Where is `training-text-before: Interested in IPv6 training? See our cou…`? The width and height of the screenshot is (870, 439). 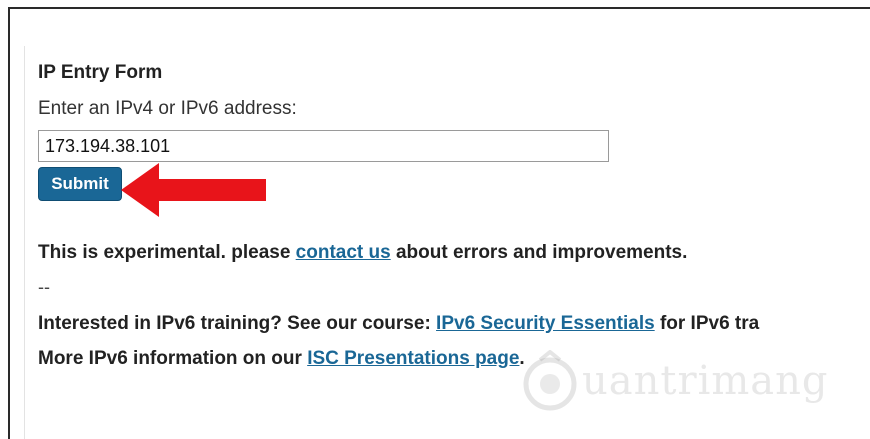
training-text-before: Interested in IPv6 training? See our cou… is located at coordinates (237, 323).